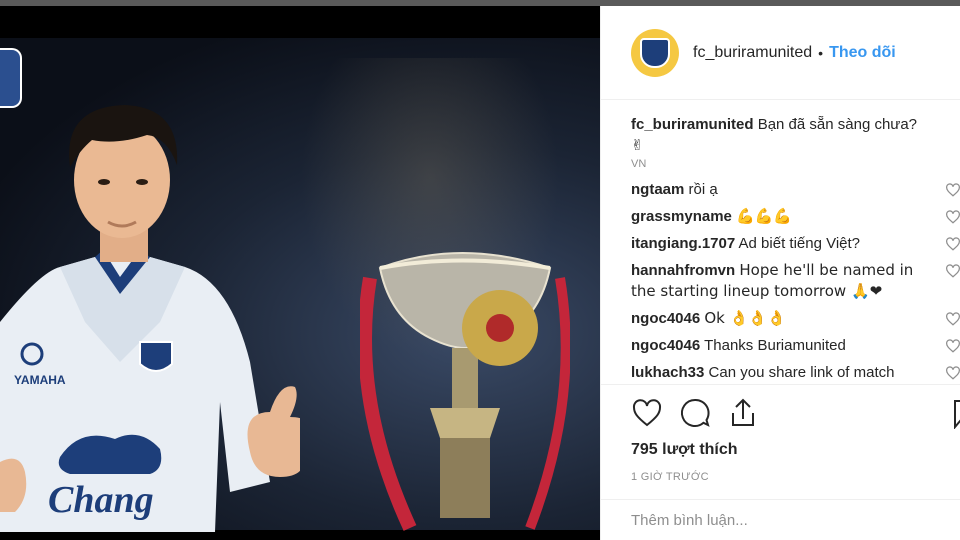 Image resolution: width=960 pixels, height=540 pixels. What do you see at coordinates (775, 345) in the screenshot?
I see `comment-text: Thanks Buriamunited` at bounding box center [775, 345].